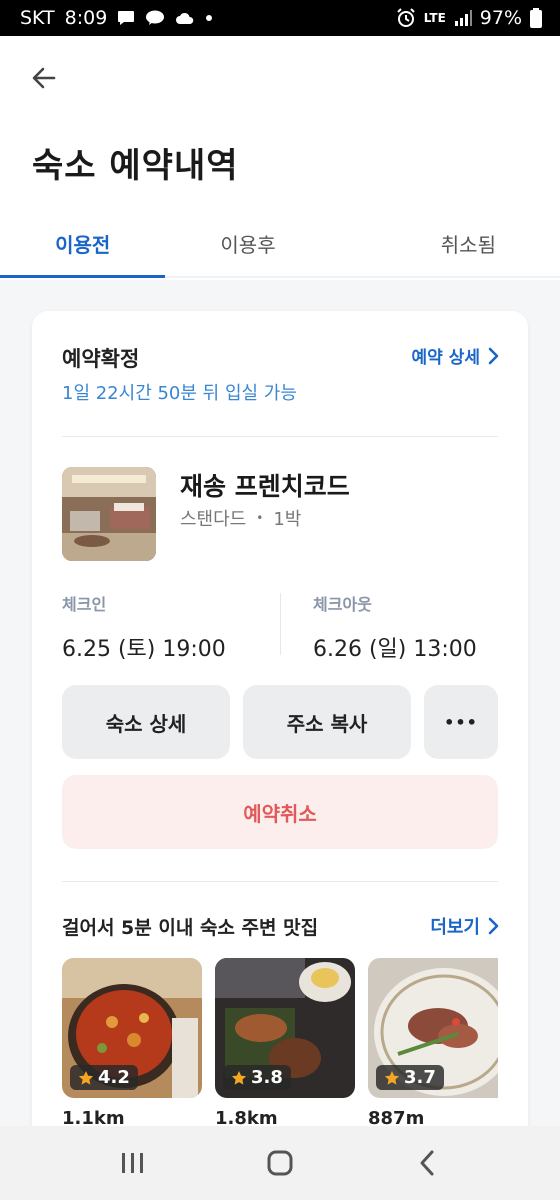 The height and width of the screenshot is (1200, 560). I want to click on restaurant-card: 4.2 1.1km, so click(132, 1043).